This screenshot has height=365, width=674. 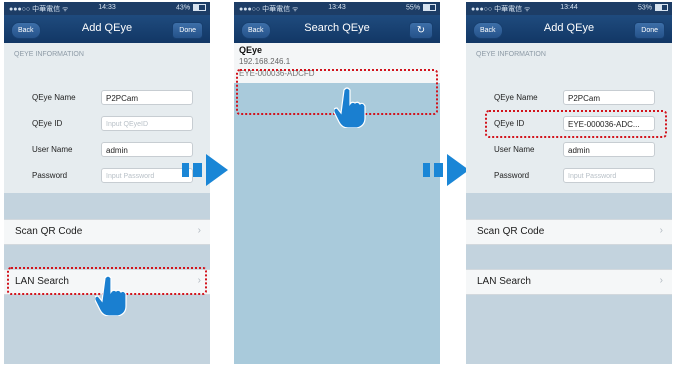 What do you see at coordinates (147, 123) in the screenshot?
I see `qeye-id-field: Input QEyeID` at bounding box center [147, 123].